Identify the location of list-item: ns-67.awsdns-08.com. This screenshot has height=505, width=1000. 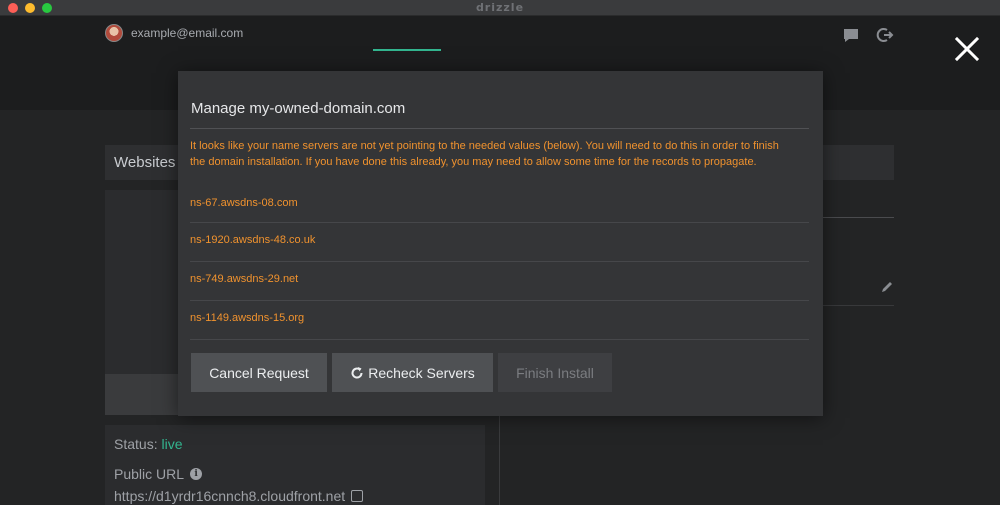
(499, 204).